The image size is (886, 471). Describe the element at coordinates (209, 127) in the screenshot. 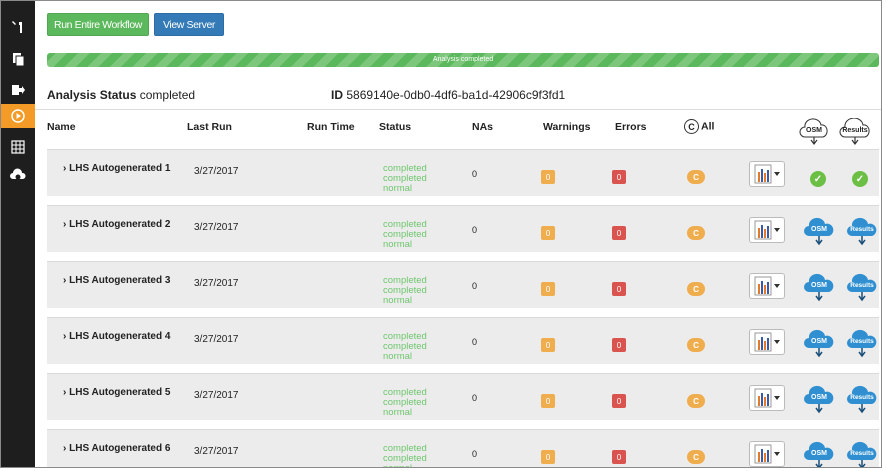

I see `header-last-run: Last Run` at that location.